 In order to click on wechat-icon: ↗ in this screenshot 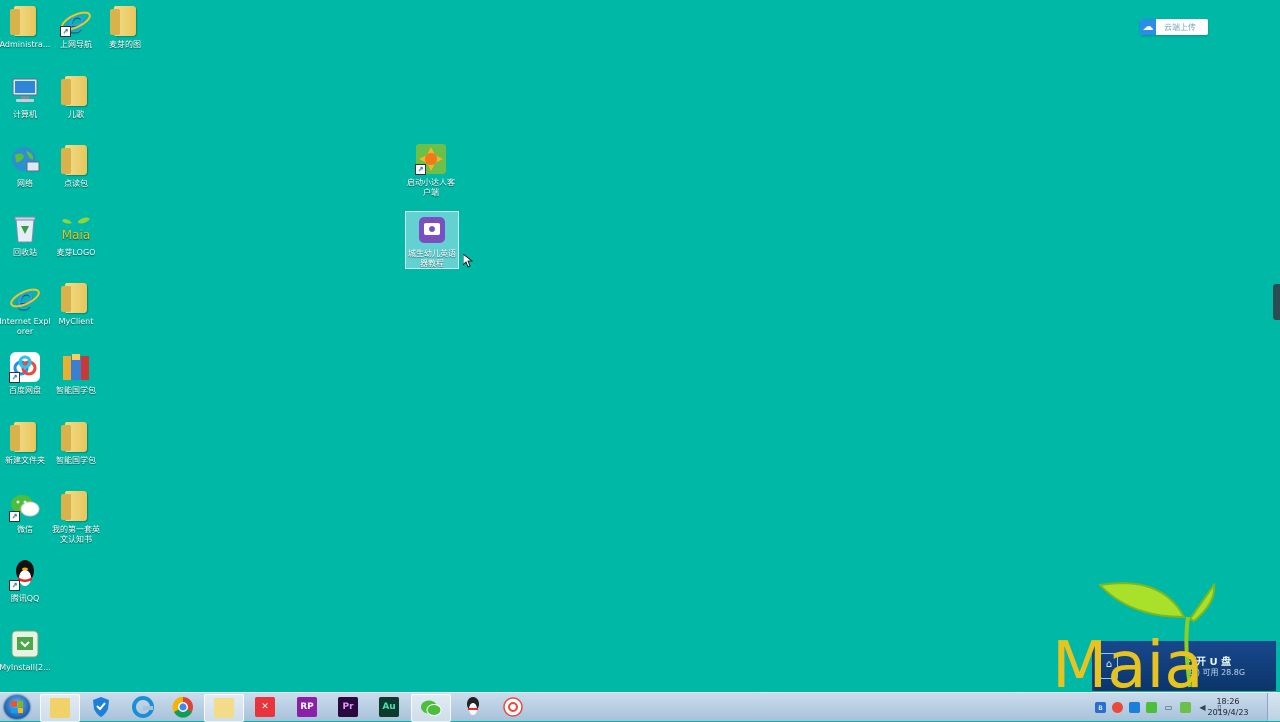, I will do `click(25, 506)`.